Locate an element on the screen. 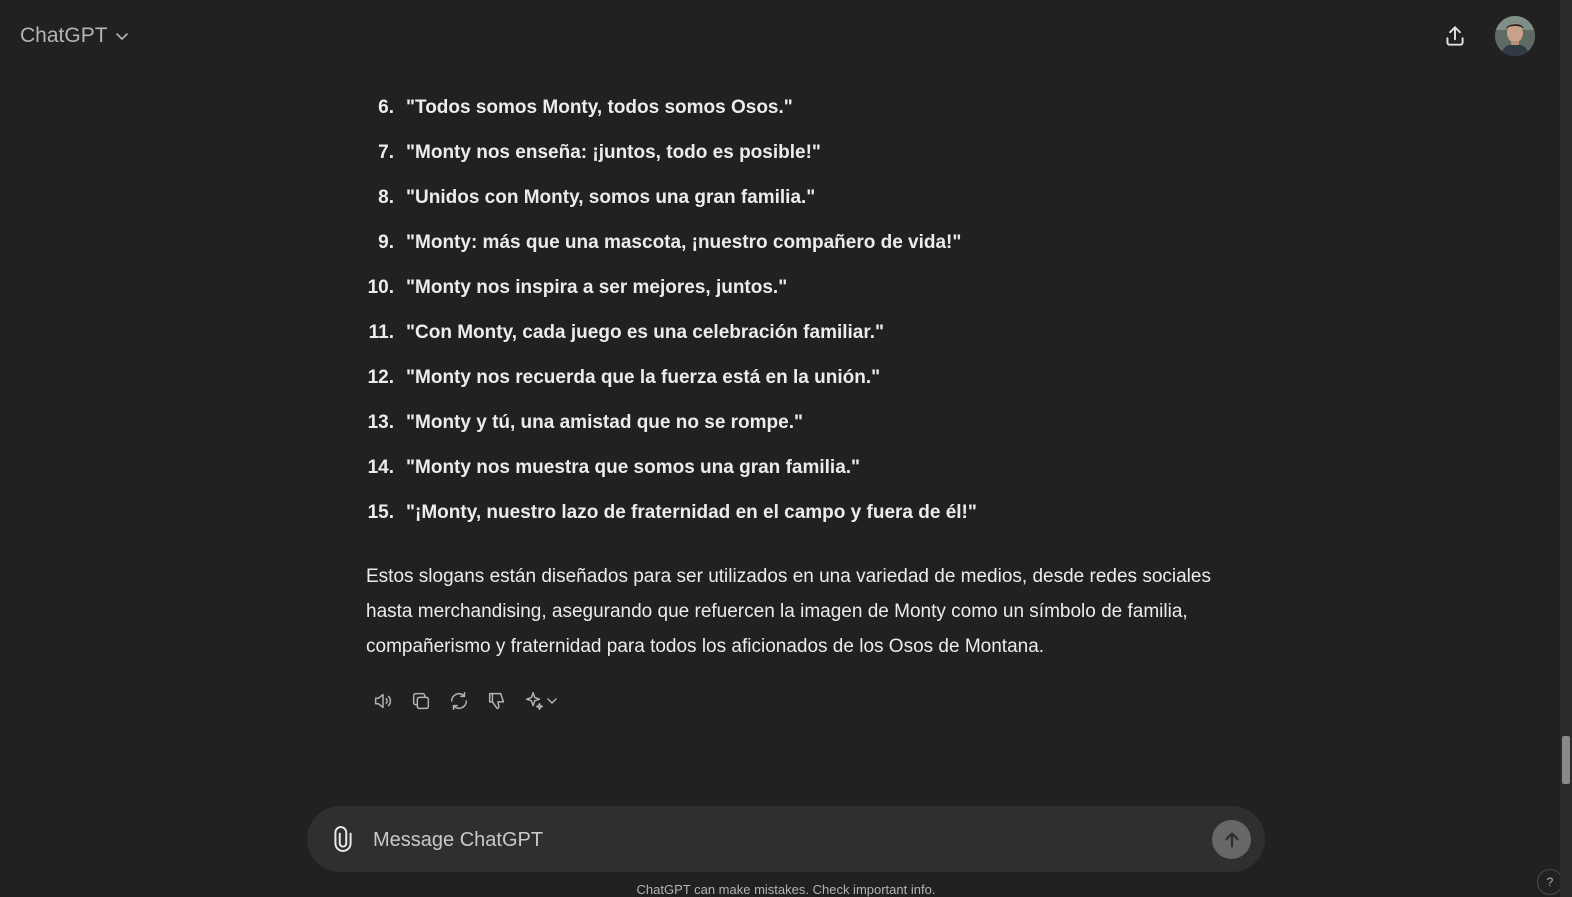  model-name: ChatGPT is located at coordinates (64, 35).